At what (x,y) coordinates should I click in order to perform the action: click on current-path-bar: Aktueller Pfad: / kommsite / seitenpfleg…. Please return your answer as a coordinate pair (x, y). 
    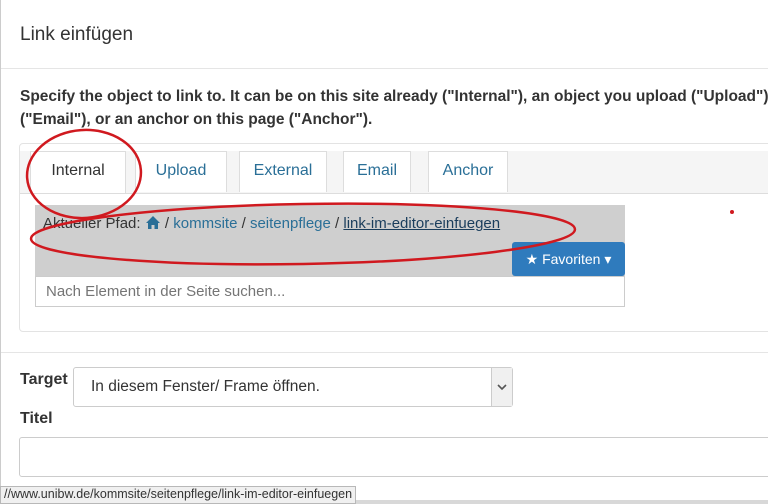
    Looking at the image, I should click on (330, 240).